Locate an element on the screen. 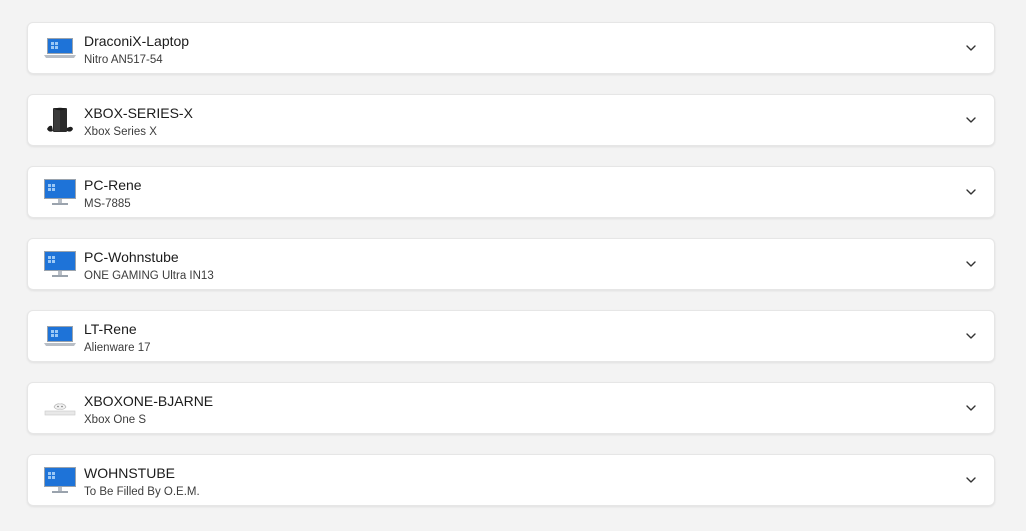 The width and height of the screenshot is (1026, 531). device-name: XBOX-SERIES-X is located at coordinates (138, 113).